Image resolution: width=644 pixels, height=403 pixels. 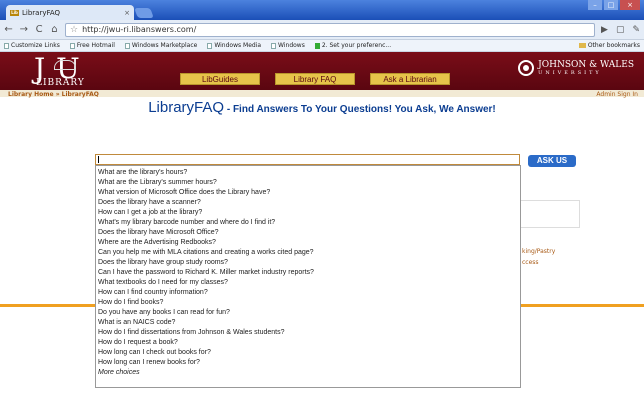 What do you see at coordinates (617, 94) in the screenshot?
I see `admin-sign-in-link: Admin Sign In` at bounding box center [617, 94].